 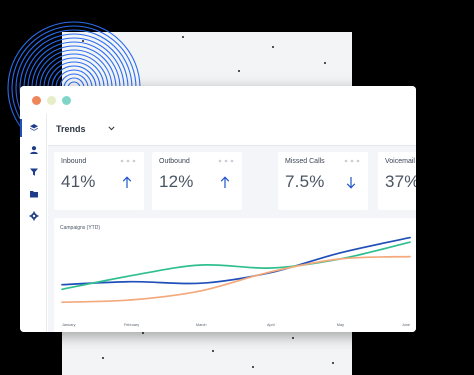 What do you see at coordinates (66, 100) in the screenshot?
I see `window-maximize-dot` at bounding box center [66, 100].